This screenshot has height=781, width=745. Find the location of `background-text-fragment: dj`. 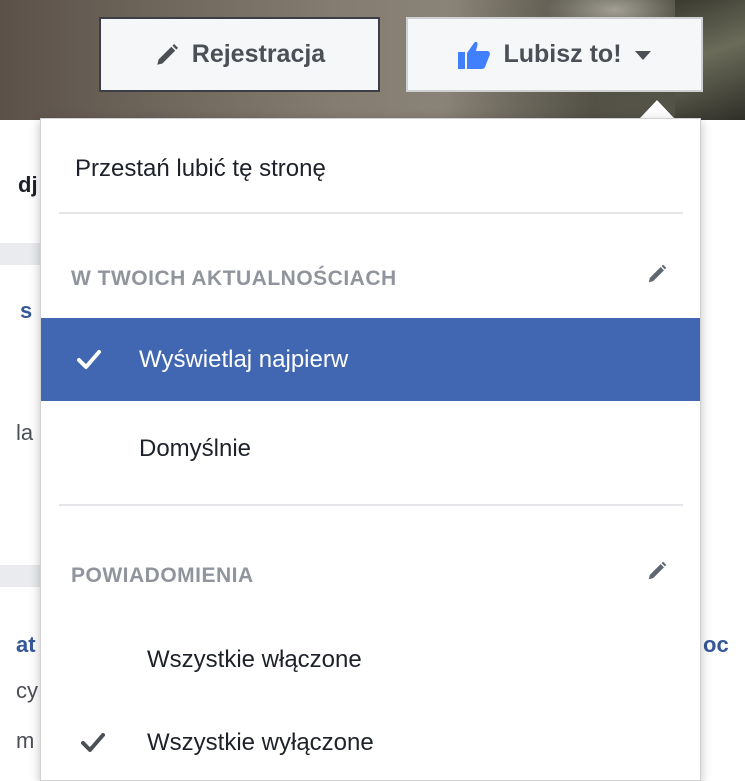

background-text-fragment: dj is located at coordinates (28, 184).